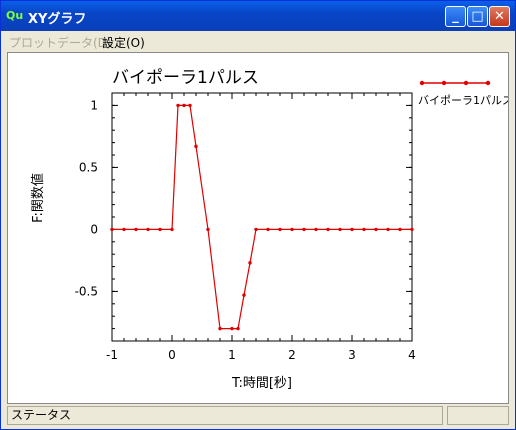 The height and width of the screenshot is (430, 516). Describe the element at coordinates (86, 291) in the screenshot. I see `y-tick-label: -0.5` at that location.